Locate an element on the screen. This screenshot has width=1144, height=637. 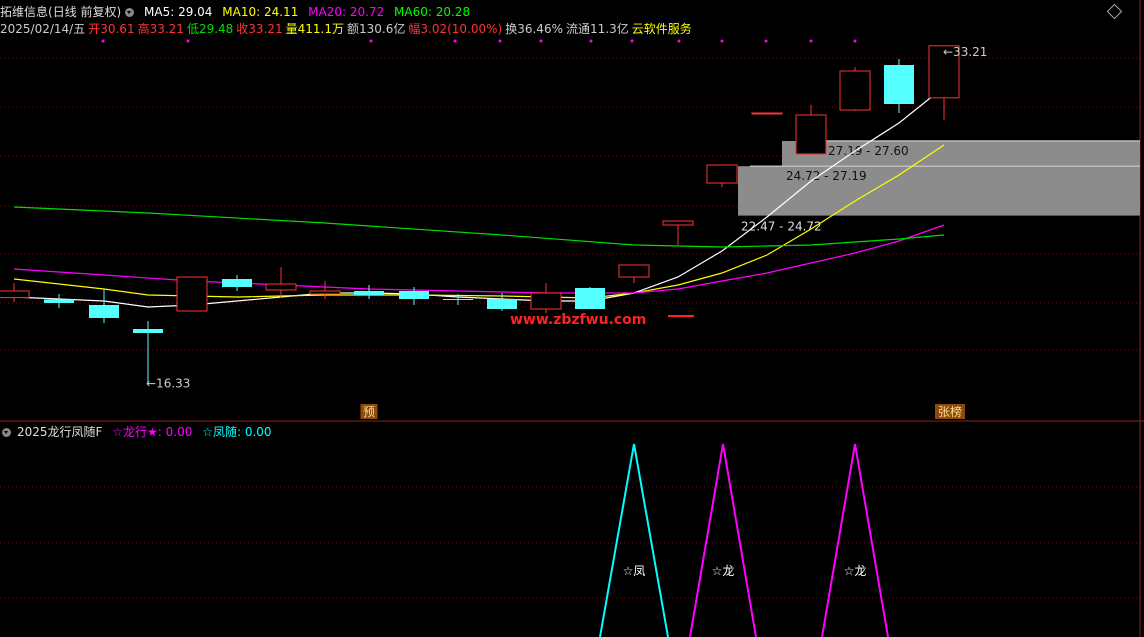
watermark: www.zbzfwu.com is located at coordinates (578, 320).